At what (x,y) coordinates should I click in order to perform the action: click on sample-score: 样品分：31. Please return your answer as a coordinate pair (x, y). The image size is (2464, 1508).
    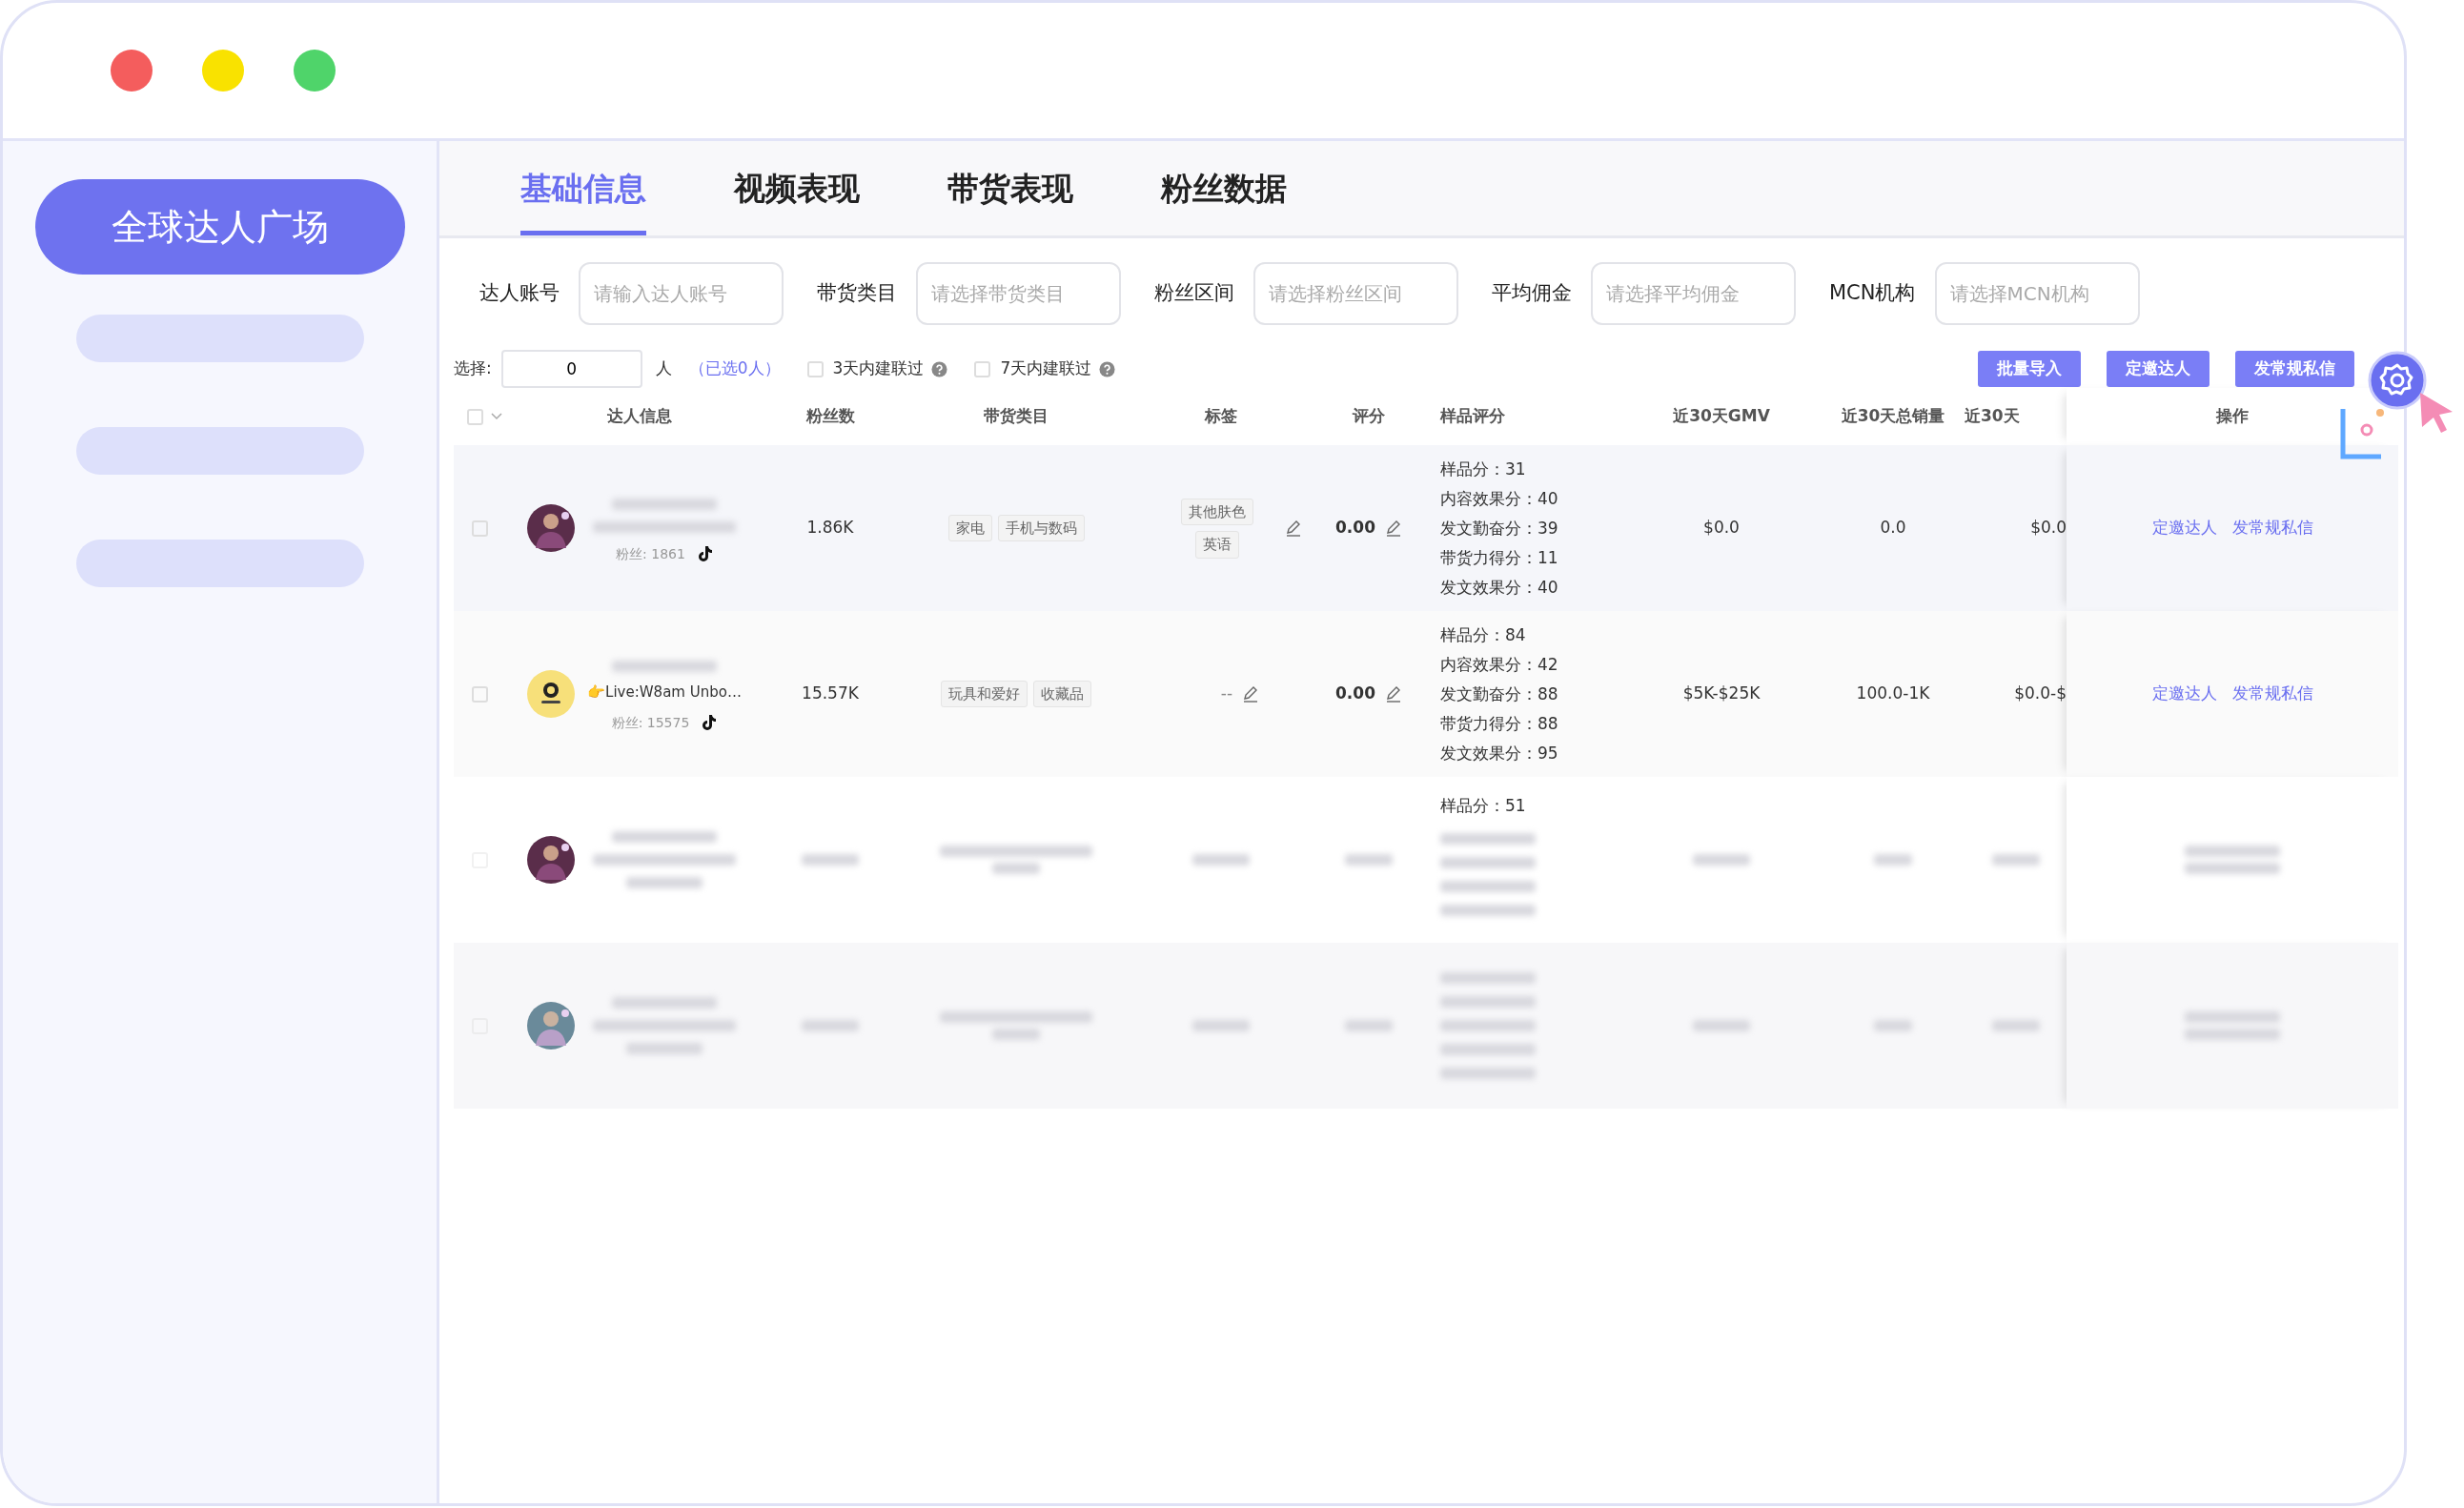
    Looking at the image, I should click on (1483, 469).